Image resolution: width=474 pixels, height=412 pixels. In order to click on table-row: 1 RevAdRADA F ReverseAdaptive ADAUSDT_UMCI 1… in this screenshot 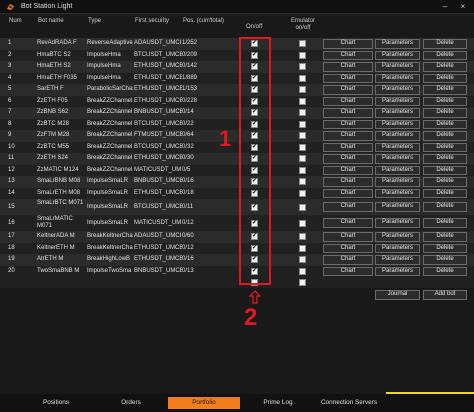, I will do `click(237, 44)`.